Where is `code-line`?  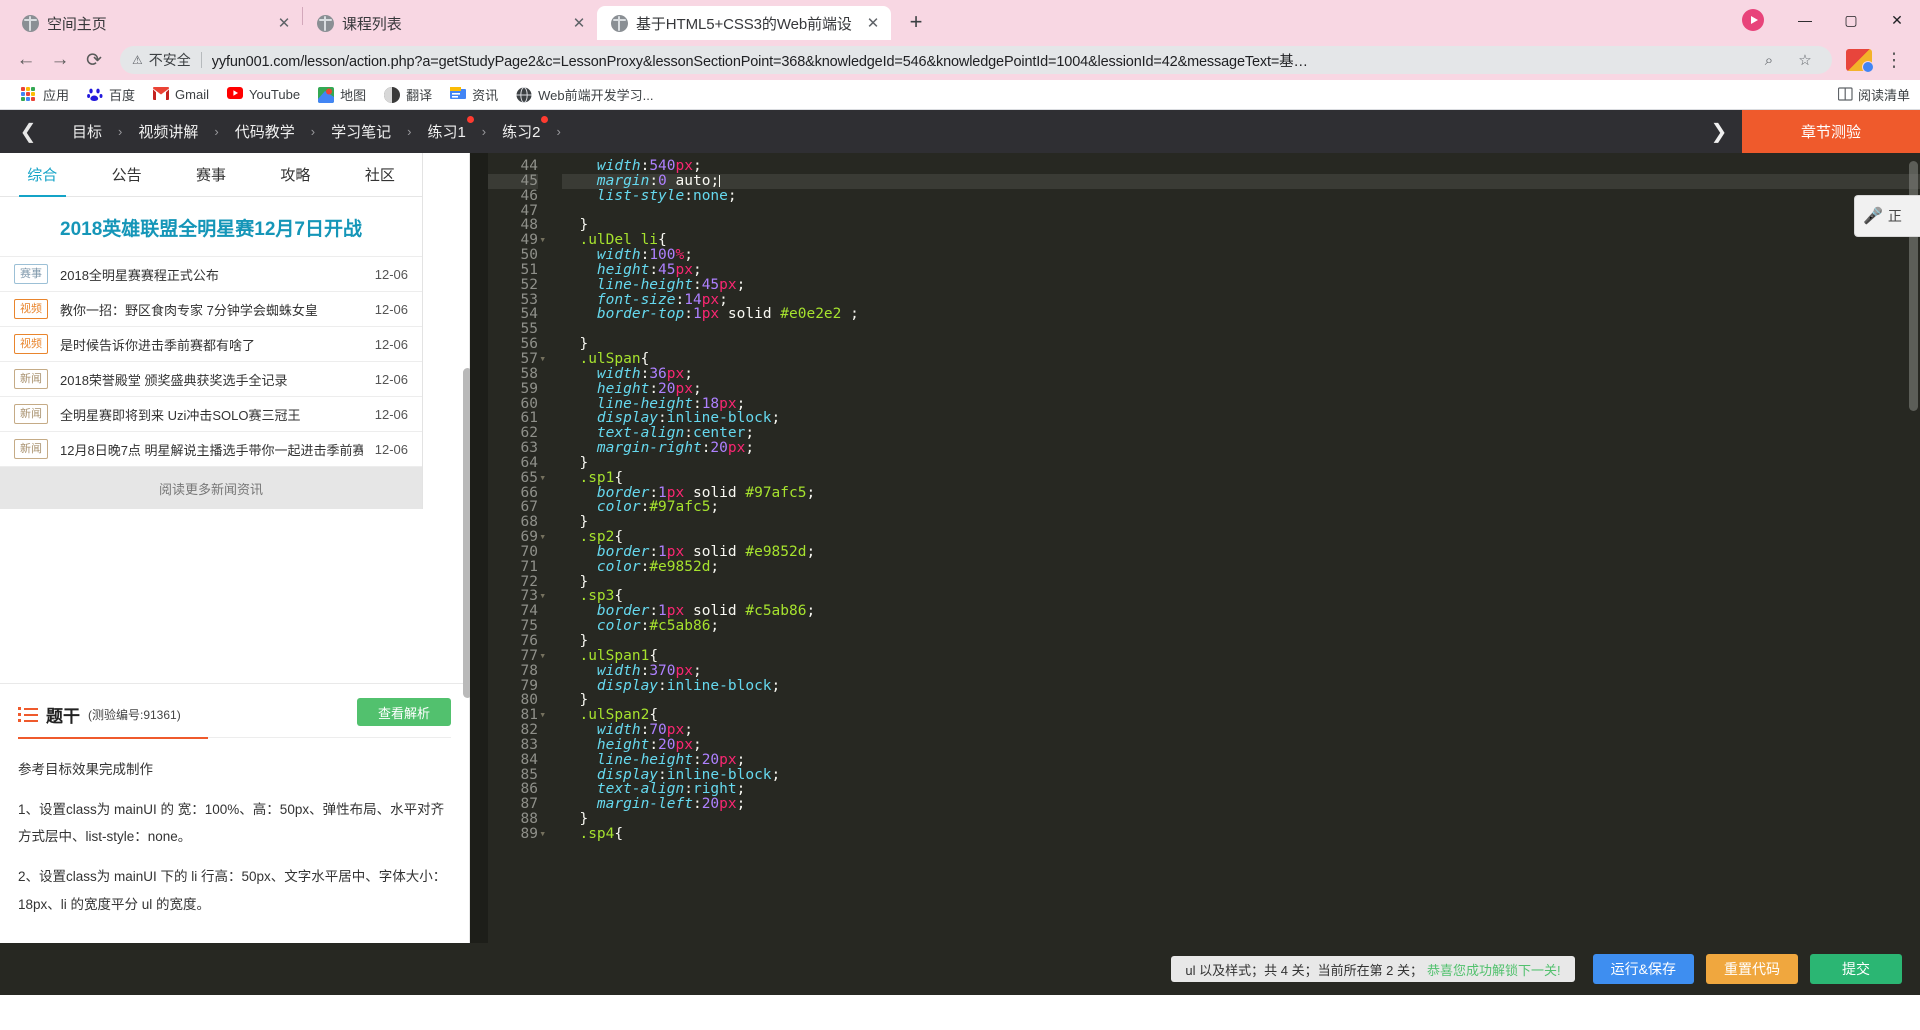 code-line is located at coordinates (1241, 329).